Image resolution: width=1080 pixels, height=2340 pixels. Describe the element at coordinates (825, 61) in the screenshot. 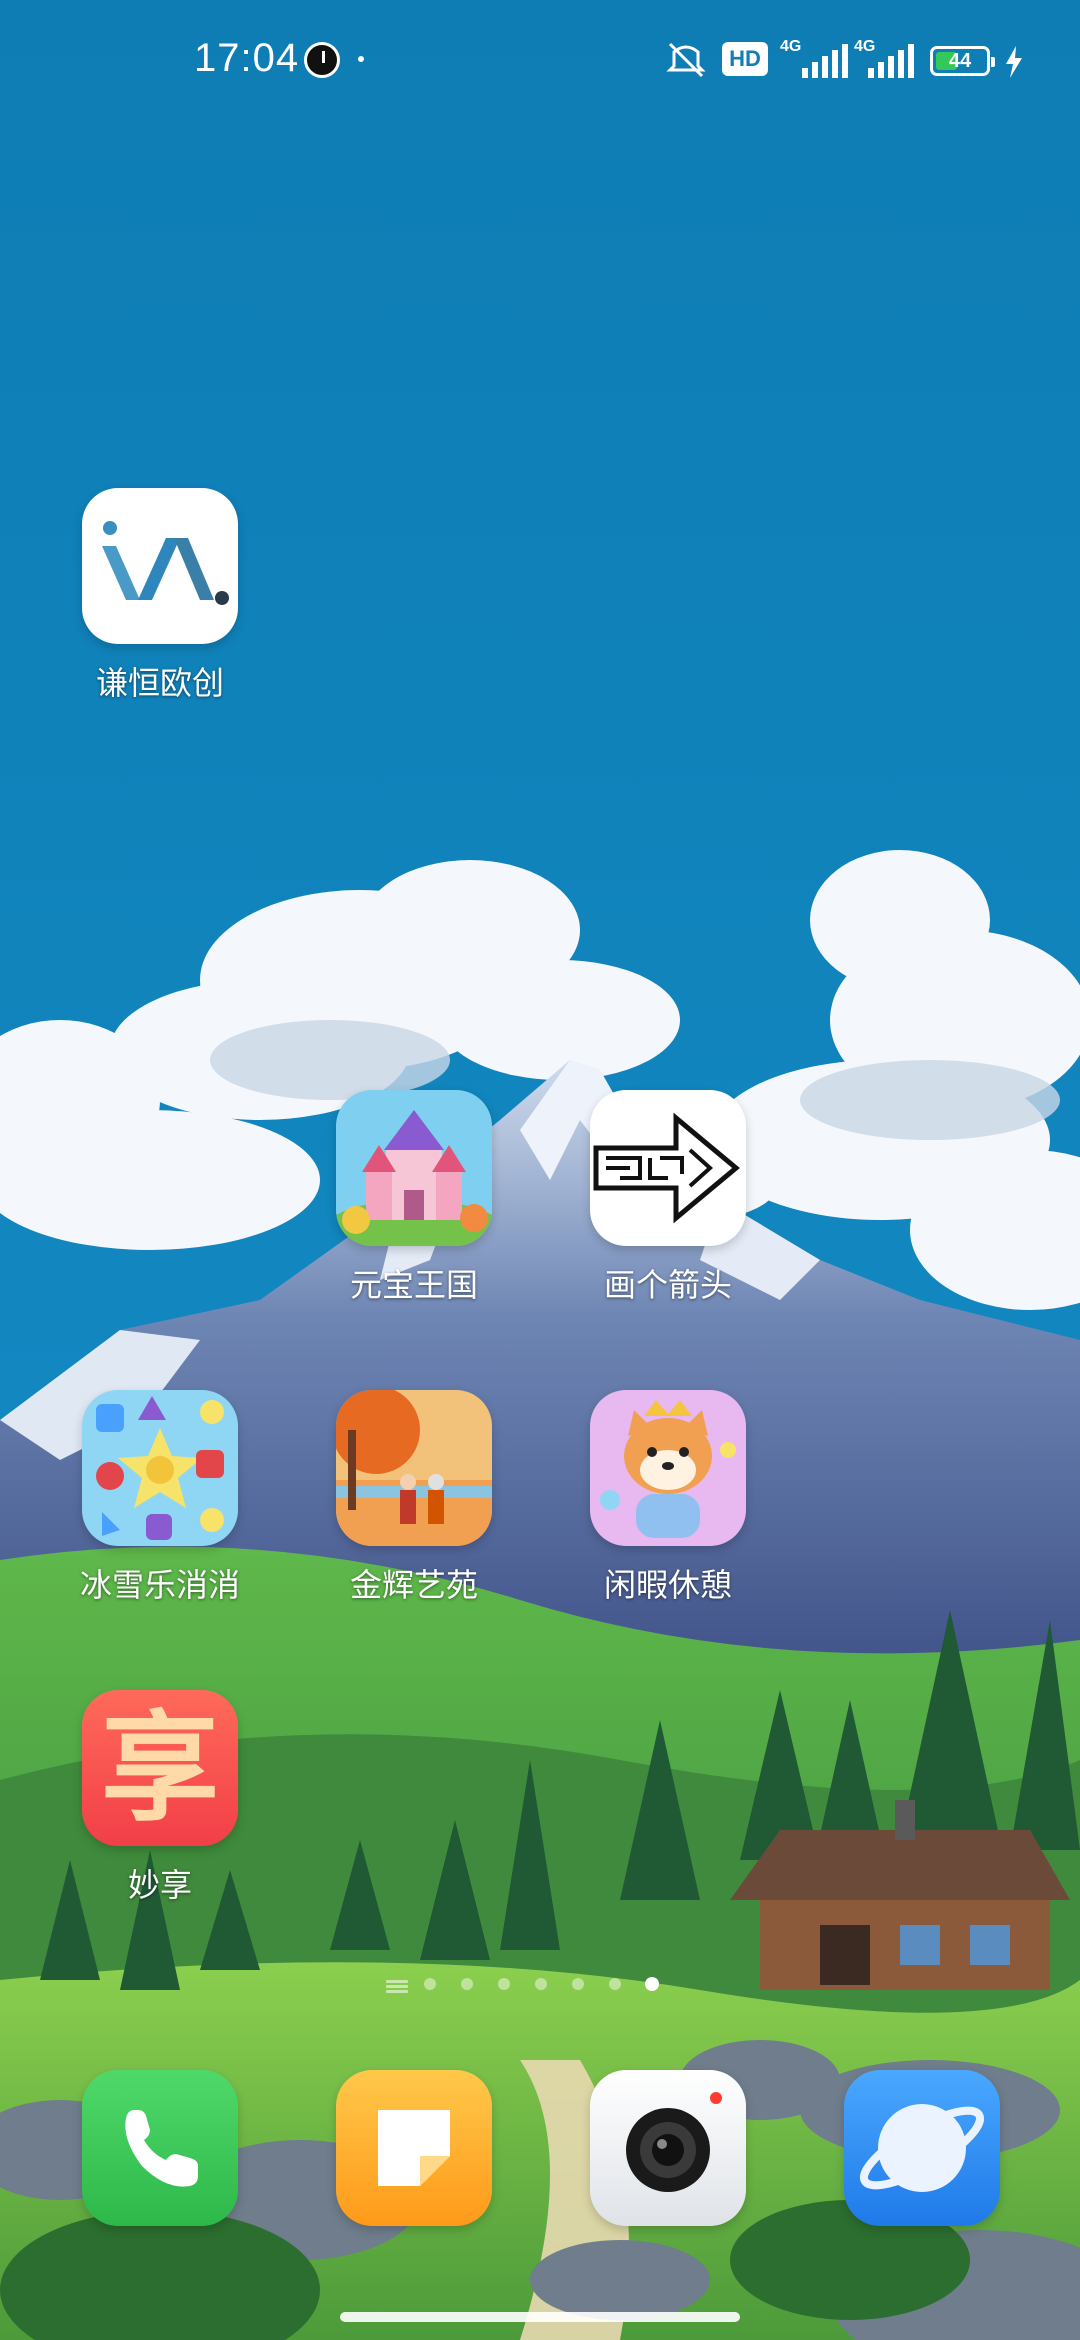

I see `signal-strength-1-icon` at that location.